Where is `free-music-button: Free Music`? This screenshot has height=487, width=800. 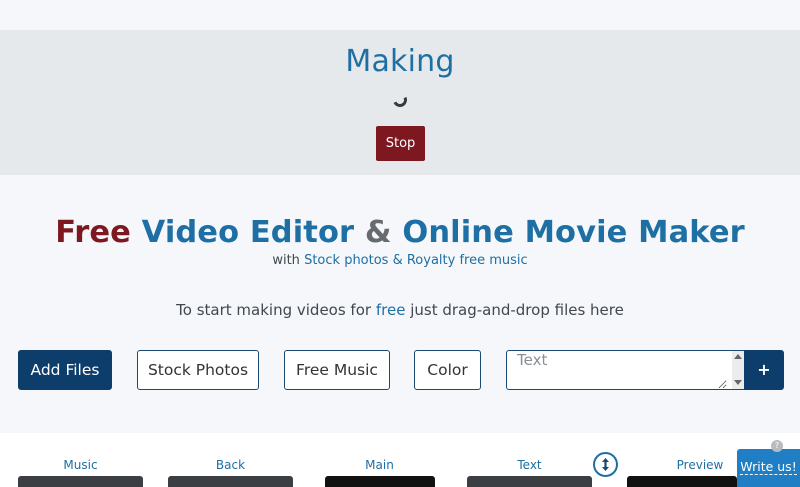
free-music-button: Free Music is located at coordinates (337, 370).